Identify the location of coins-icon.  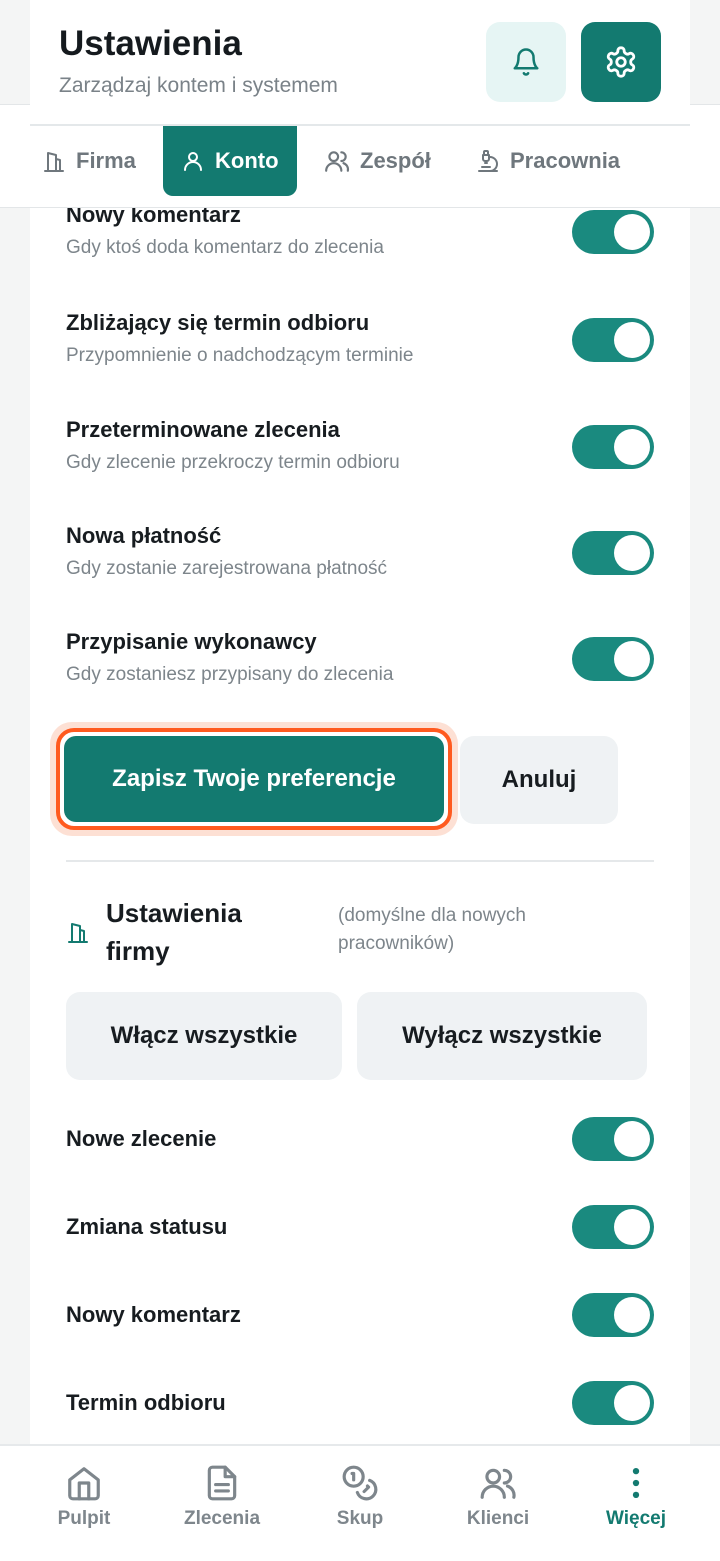
(360, 1483).